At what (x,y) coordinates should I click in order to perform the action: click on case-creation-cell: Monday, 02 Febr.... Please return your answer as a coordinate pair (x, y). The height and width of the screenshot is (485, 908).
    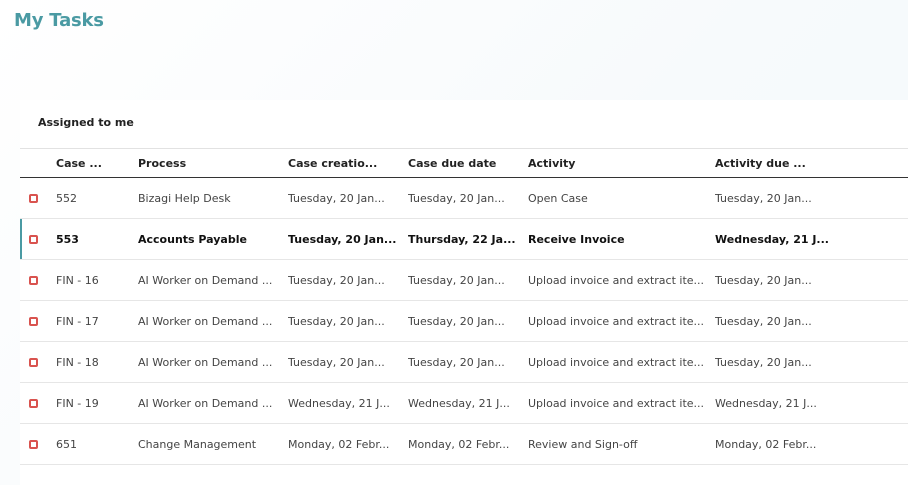
    Looking at the image, I should click on (348, 444).